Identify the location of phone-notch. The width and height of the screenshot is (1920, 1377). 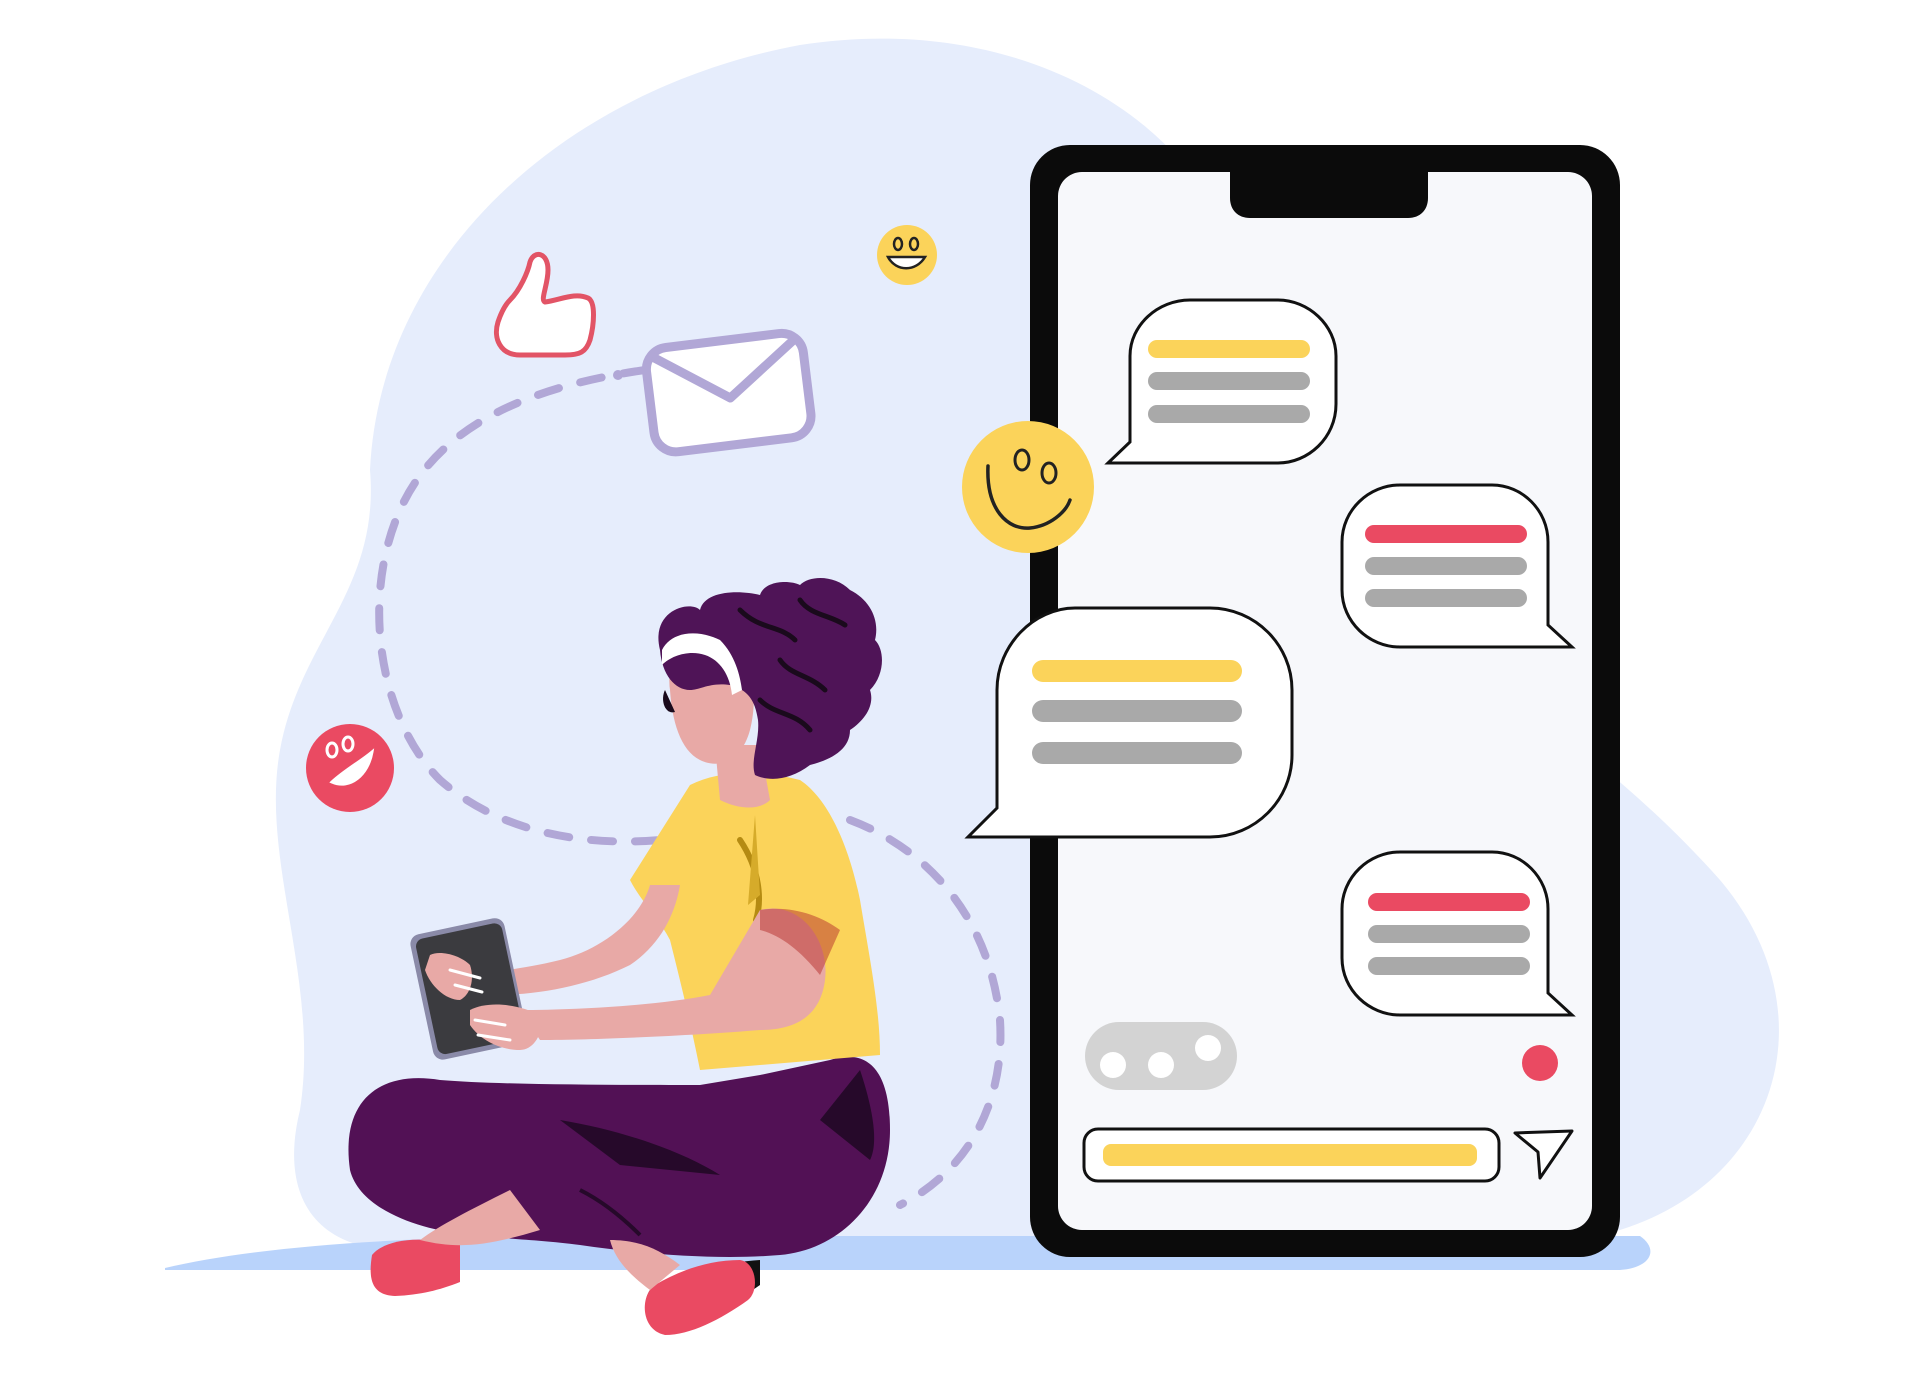
(1329, 193).